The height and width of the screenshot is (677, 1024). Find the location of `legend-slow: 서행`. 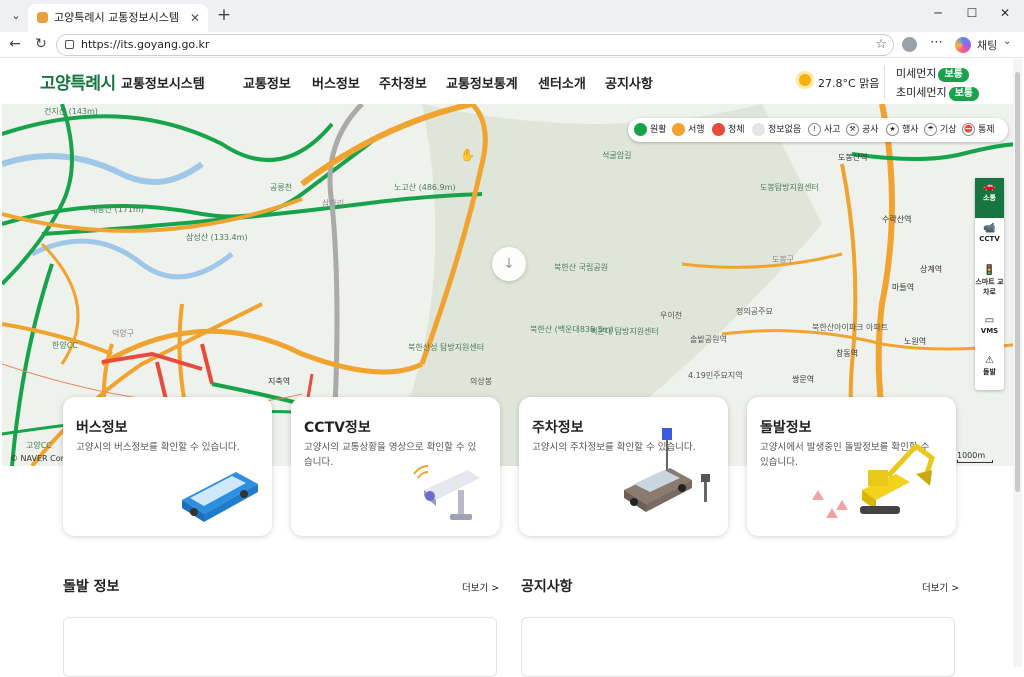

legend-slow: 서행 is located at coordinates (688, 130).